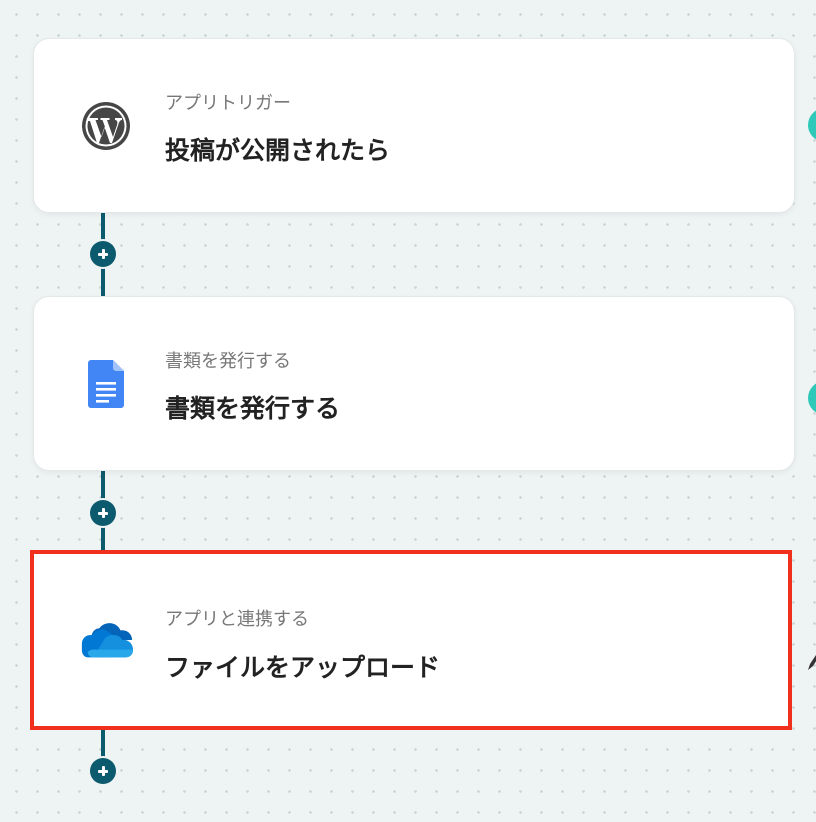 The width and height of the screenshot is (816, 822). Describe the element at coordinates (253, 408) in the screenshot. I see `step-title: 書類を発行する` at that location.